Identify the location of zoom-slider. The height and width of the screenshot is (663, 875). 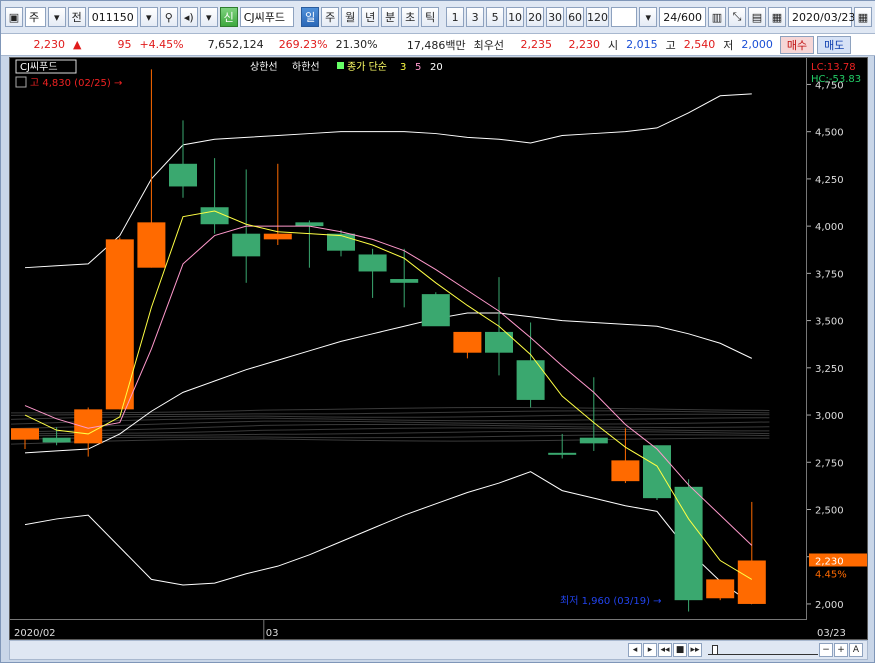
(763, 650).